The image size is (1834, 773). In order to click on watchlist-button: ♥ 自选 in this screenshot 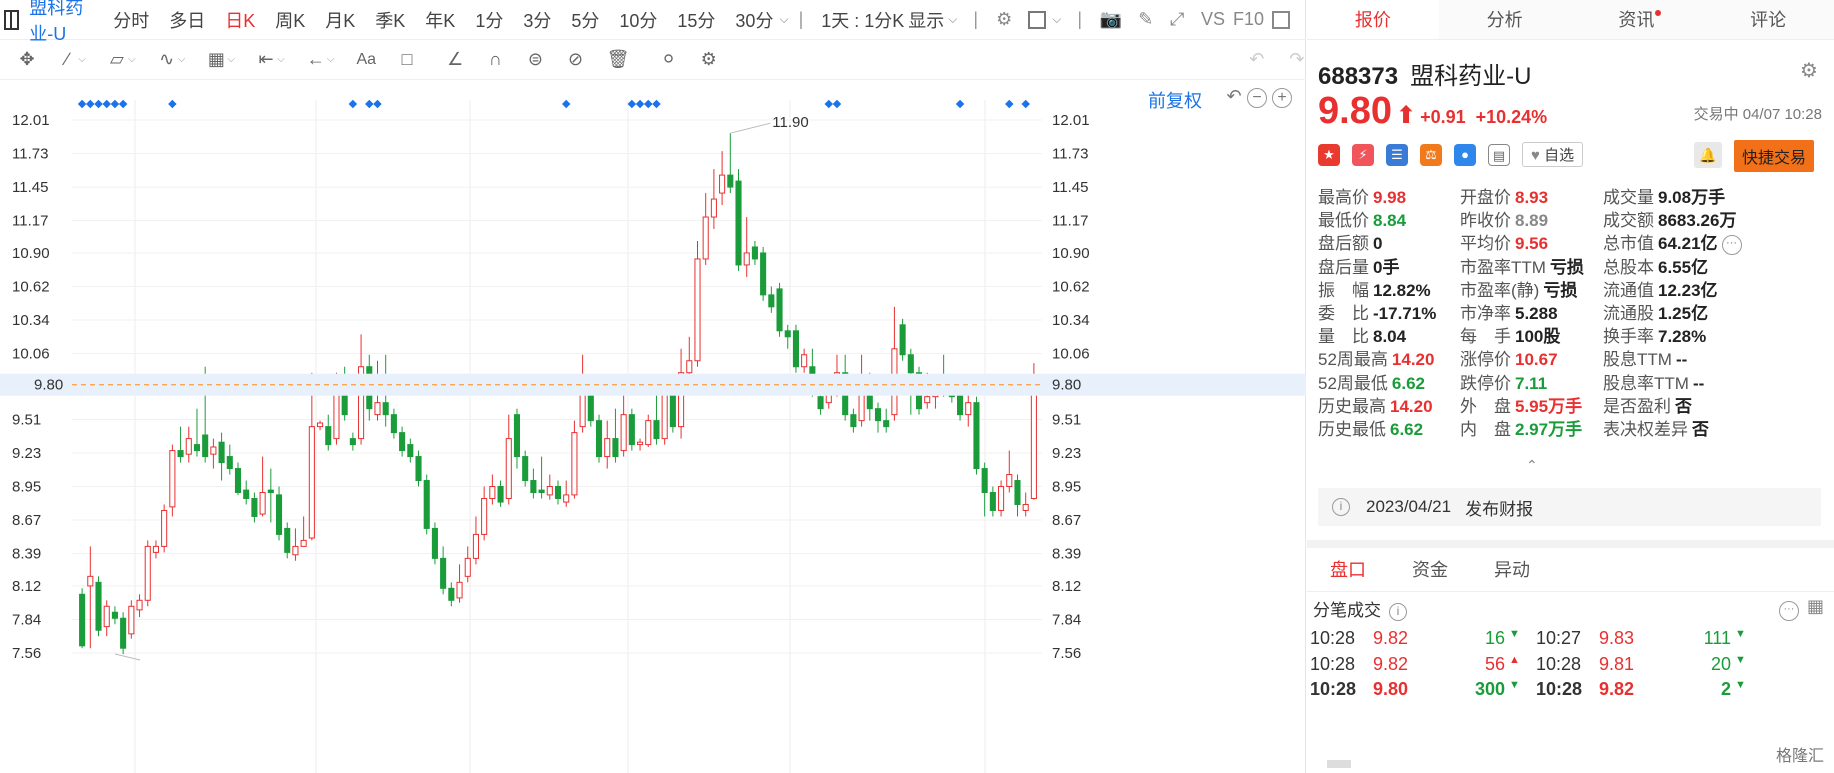, I will do `click(1553, 154)`.